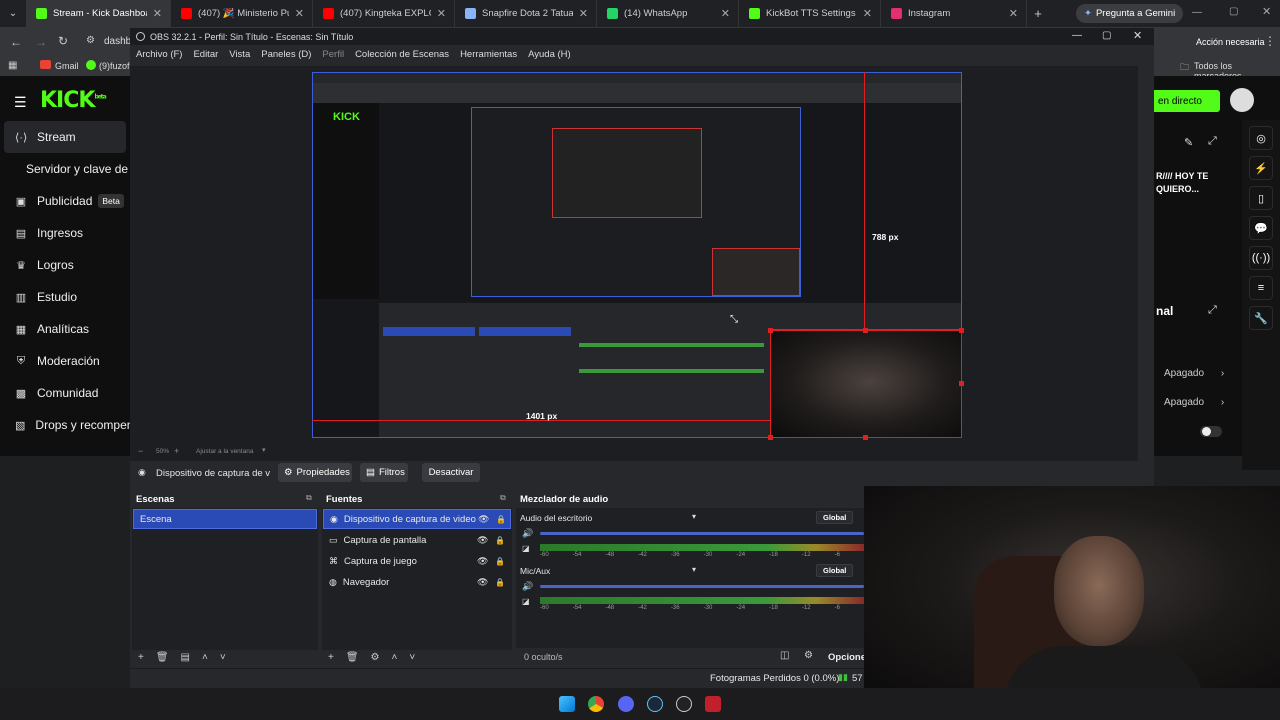  Describe the element at coordinates (1261, 168) in the screenshot. I see `lightning-icon: ⚡` at that location.